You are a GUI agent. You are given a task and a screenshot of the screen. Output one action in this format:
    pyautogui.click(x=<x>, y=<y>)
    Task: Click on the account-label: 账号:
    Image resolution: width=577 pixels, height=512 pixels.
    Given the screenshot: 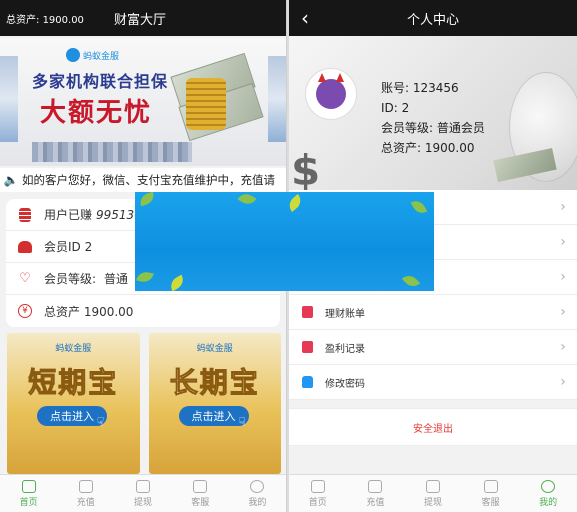 What is the action you would take?
    pyautogui.click(x=395, y=88)
    